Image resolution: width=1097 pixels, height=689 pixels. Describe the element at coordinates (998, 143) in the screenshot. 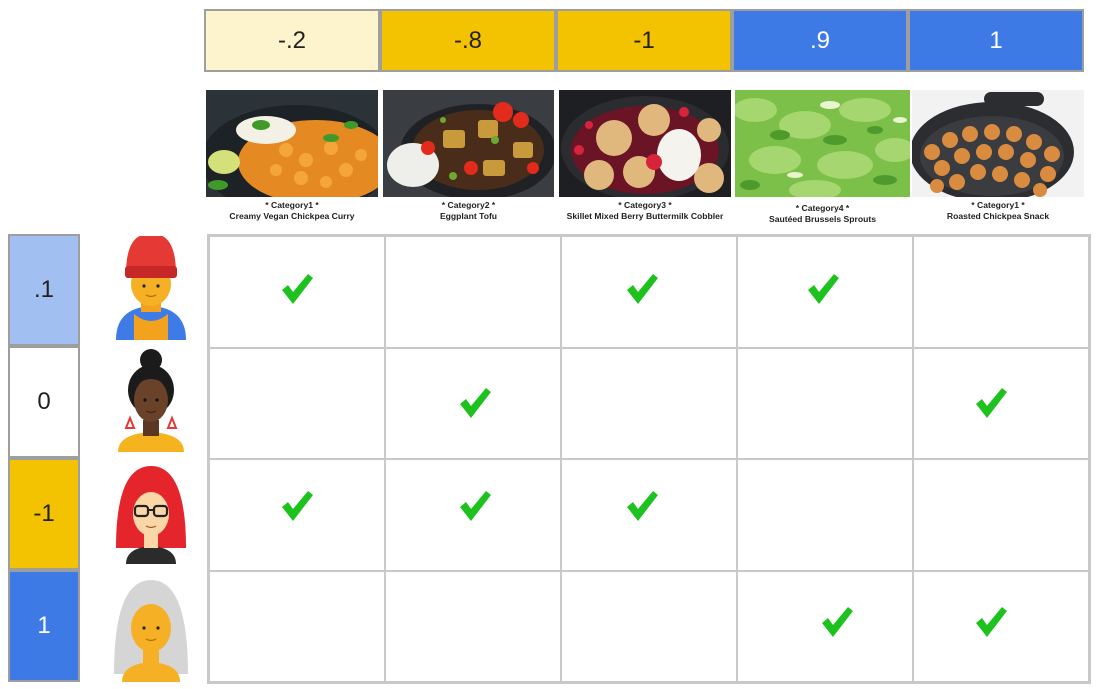

I see `food-image-roasted-chickpeas` at that location.